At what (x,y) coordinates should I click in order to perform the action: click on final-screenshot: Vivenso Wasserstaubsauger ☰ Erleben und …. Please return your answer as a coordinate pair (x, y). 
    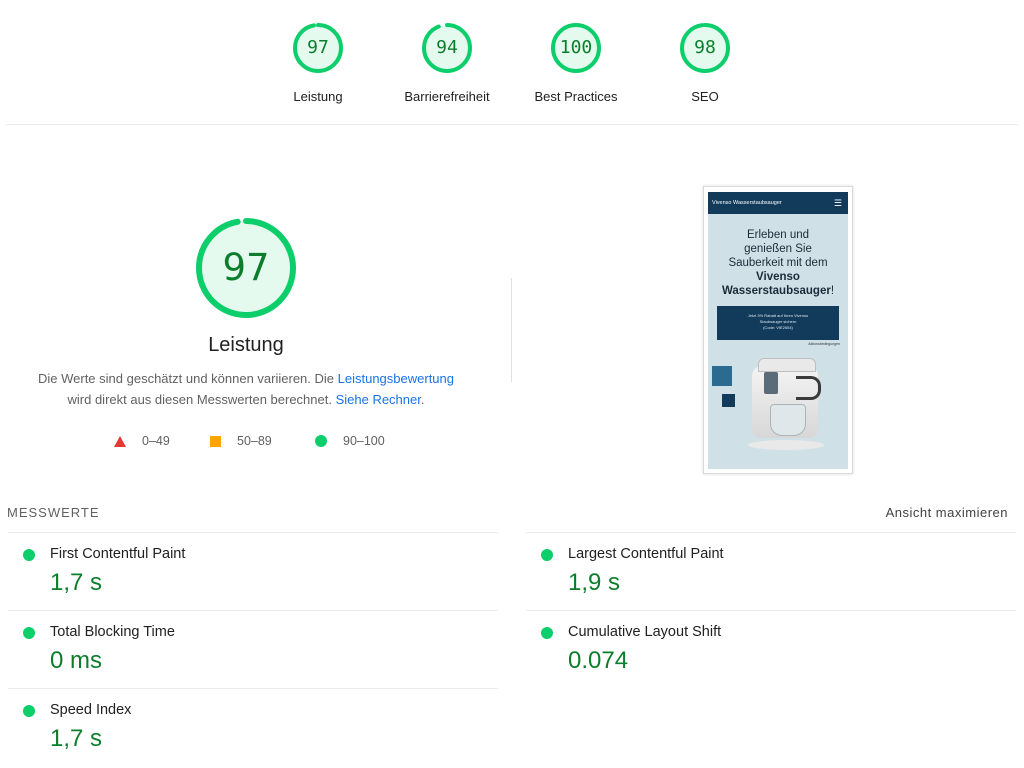
    Looking at the image, I should click on (778, 330).